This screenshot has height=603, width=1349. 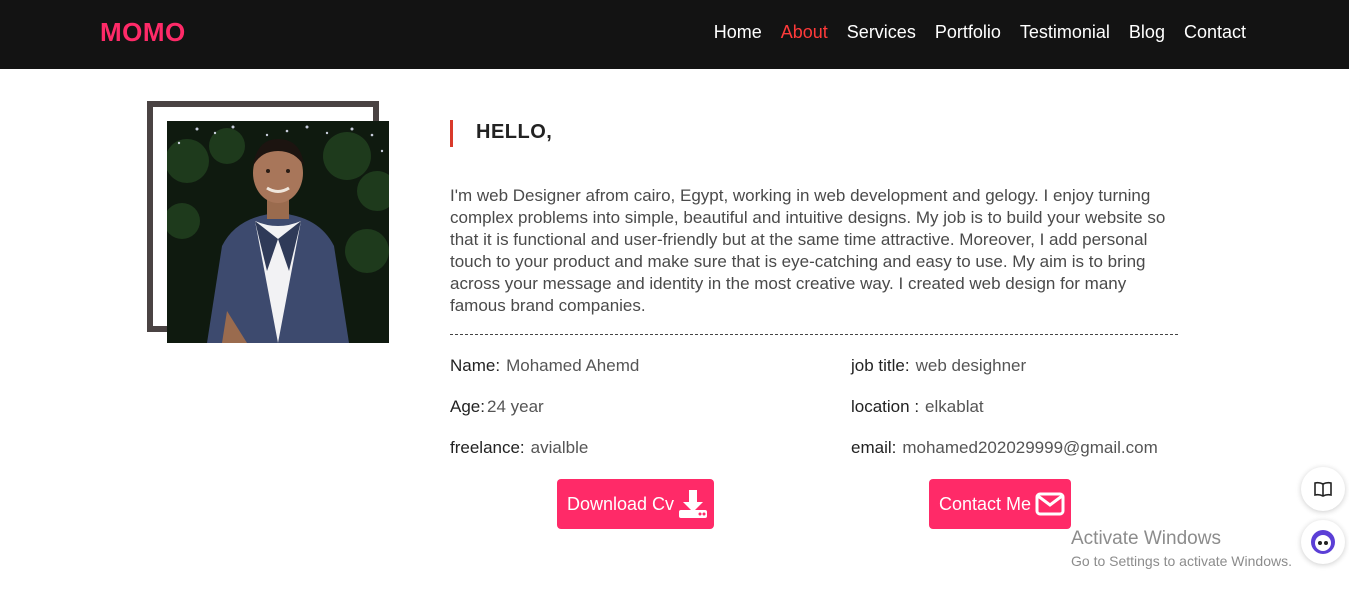 I want to click on info-name-label: Name:, so click(x=475, y=365).